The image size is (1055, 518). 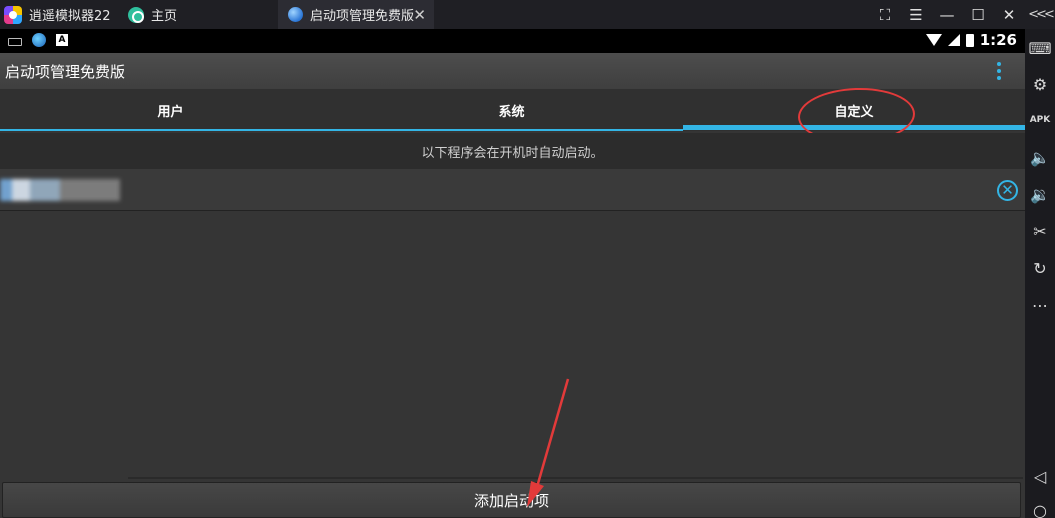 I want to click on menu-icon: ☰, so click(x=916, y=14).